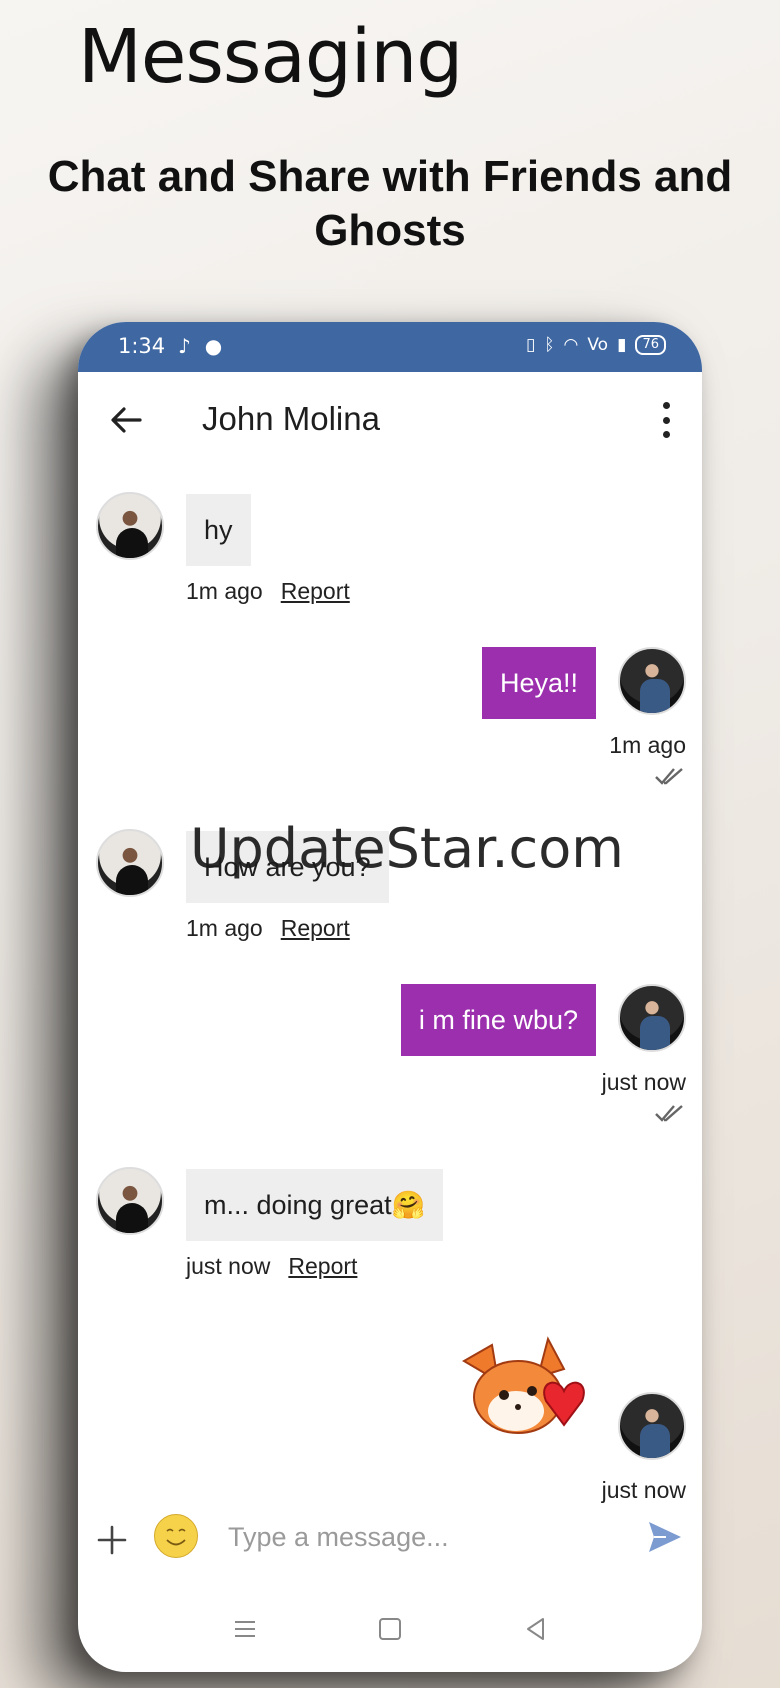  Describe the element at coordinates (549, 345) in the screenshot. I see `bluetooth-icon: ᛒ` at that location.